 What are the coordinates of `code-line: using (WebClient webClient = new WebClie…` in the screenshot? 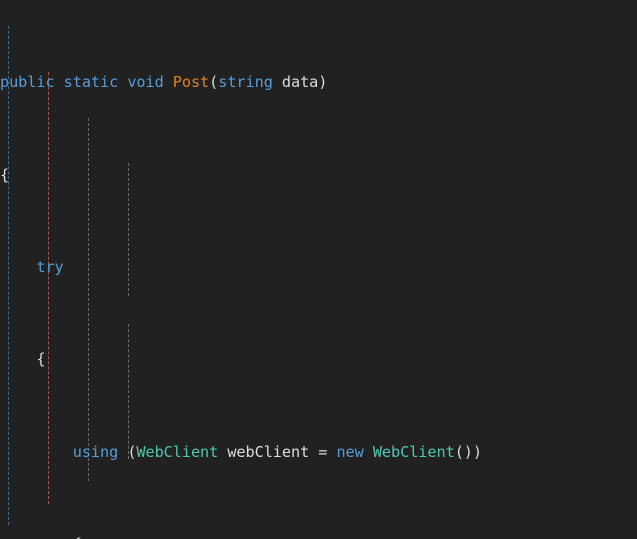 It's located at (318, 452).